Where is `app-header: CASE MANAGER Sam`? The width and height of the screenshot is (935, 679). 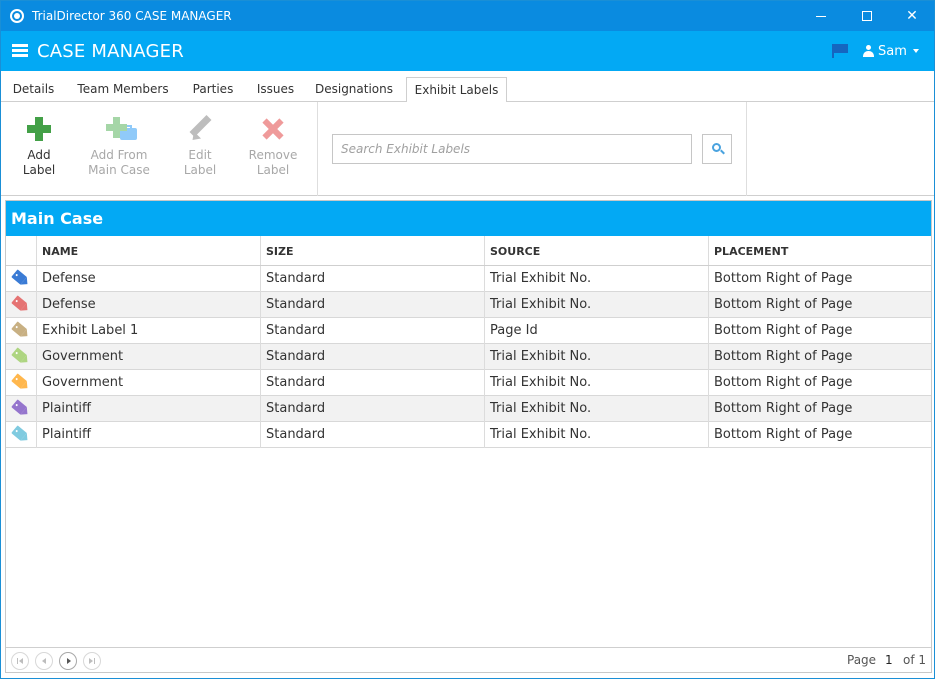 app-header: CASE MANAGER Sam is located at coordinates (467, 51).